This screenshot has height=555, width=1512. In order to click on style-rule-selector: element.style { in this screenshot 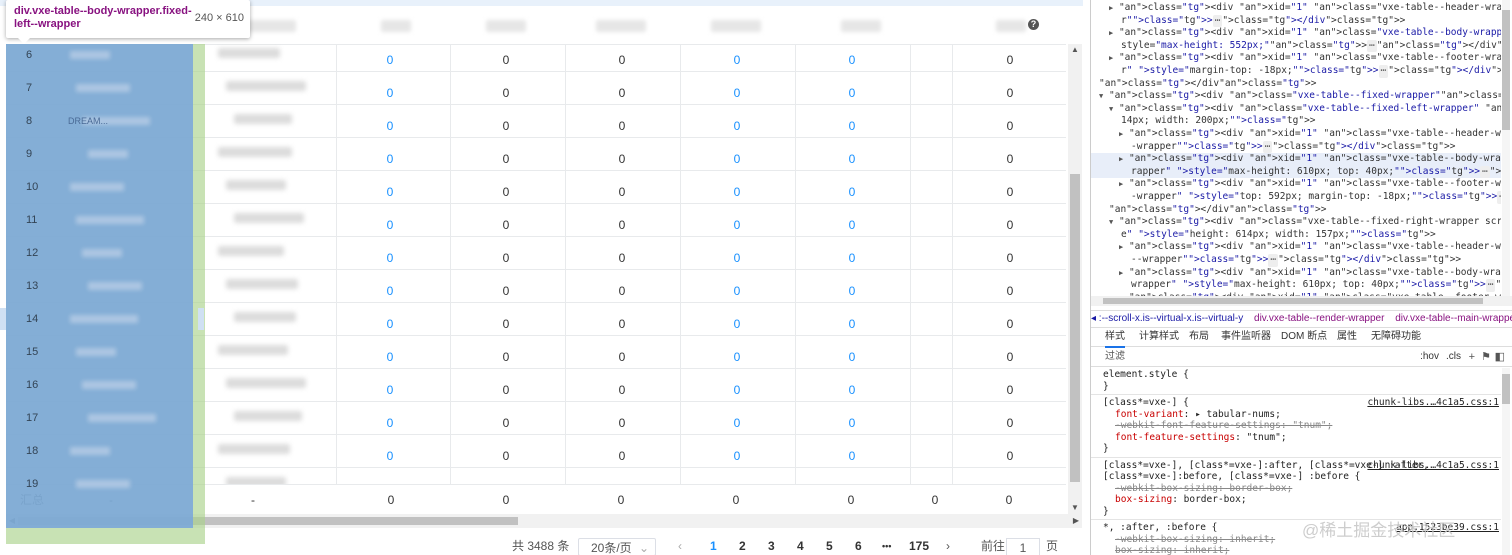, I will do `click(1301, 375)`.